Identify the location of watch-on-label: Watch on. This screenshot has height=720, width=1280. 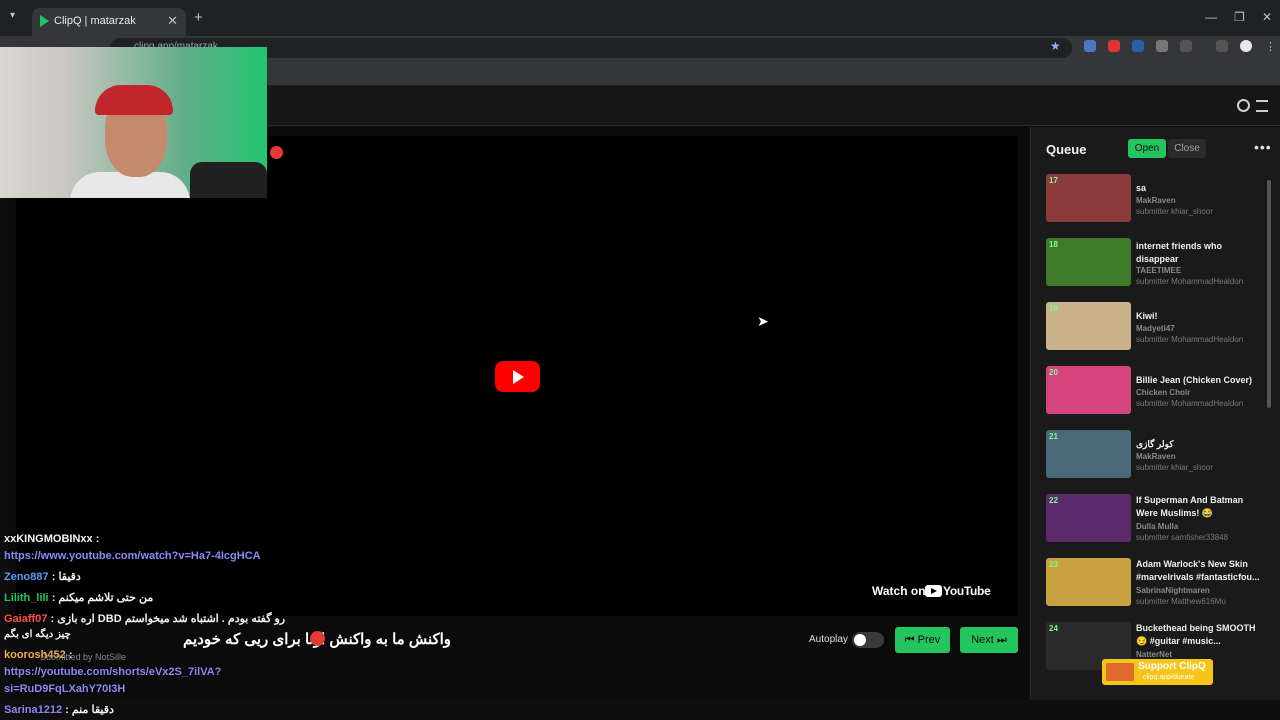
(899, 591).